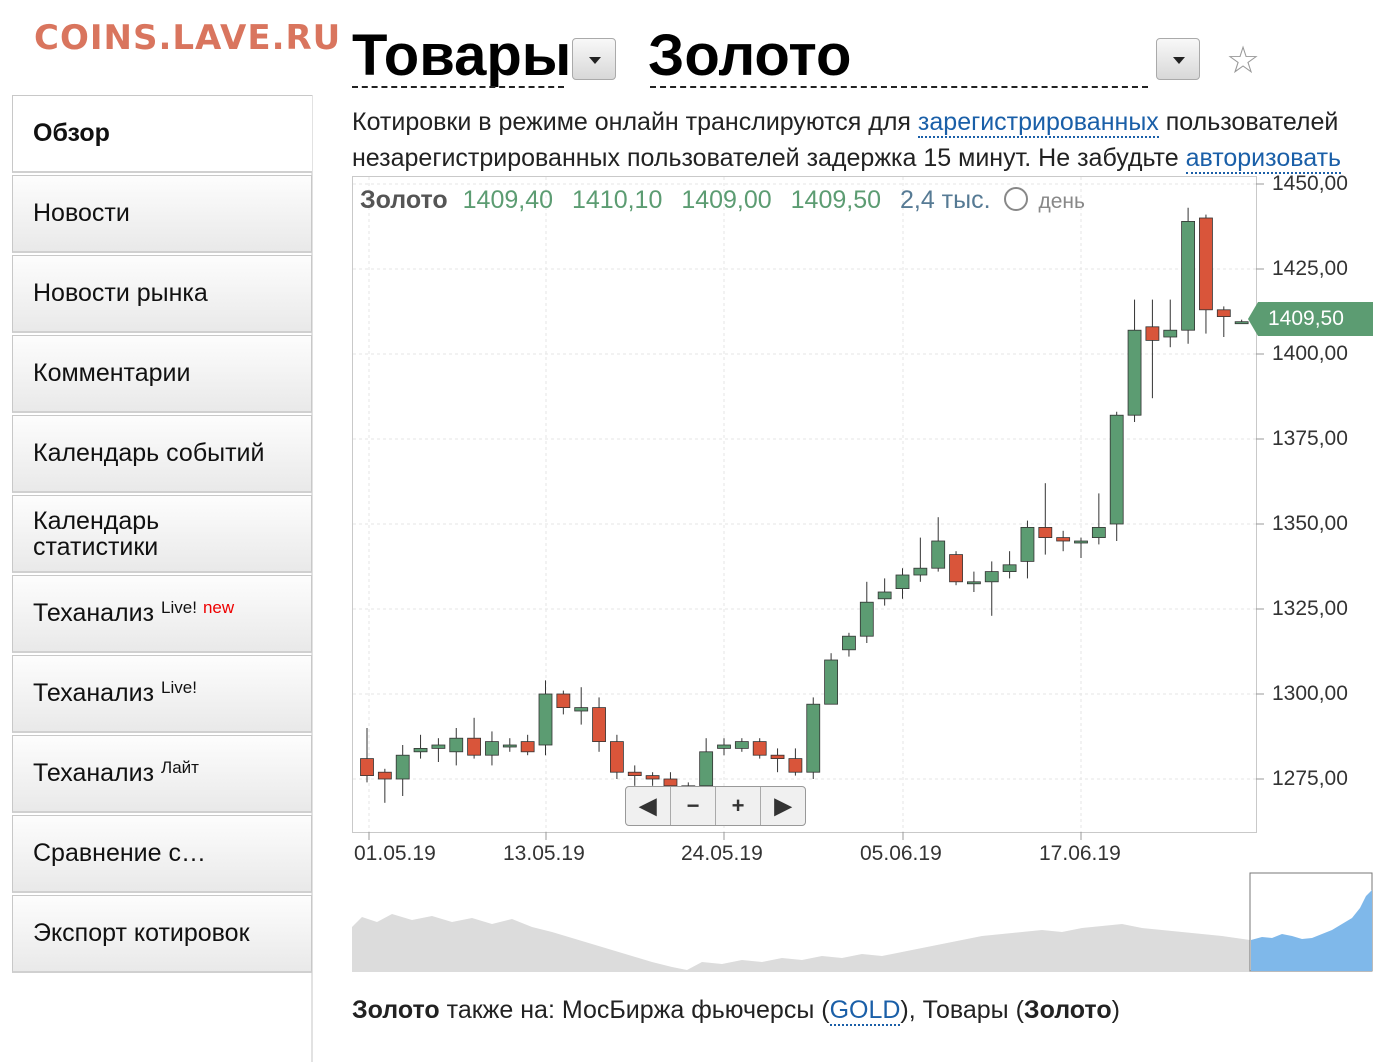 The height and width of the screenshot is (1062, 1373). I want to click on legend-close: 1409,50, so click(836, 200).